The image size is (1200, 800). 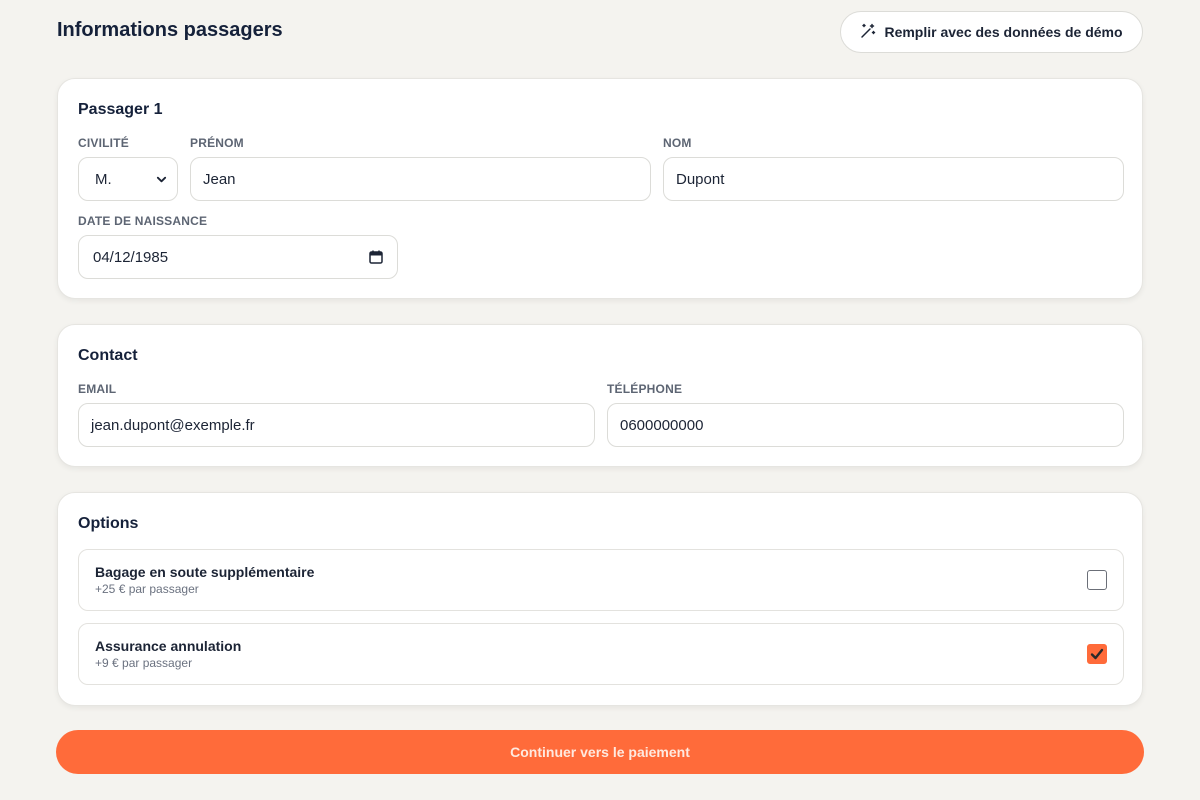 I want to click on phone-input: 0600000000, so click(x=865, y=425).